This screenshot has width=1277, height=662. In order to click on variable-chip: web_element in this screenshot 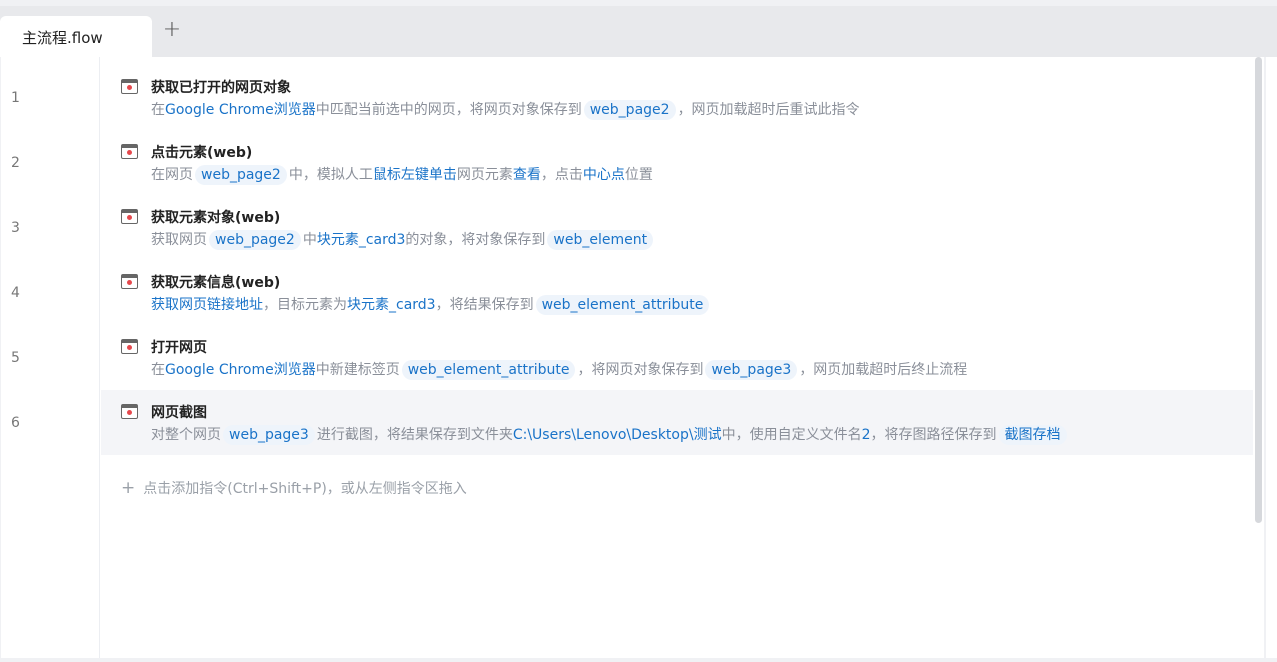, I will do `click(600, 240)`.